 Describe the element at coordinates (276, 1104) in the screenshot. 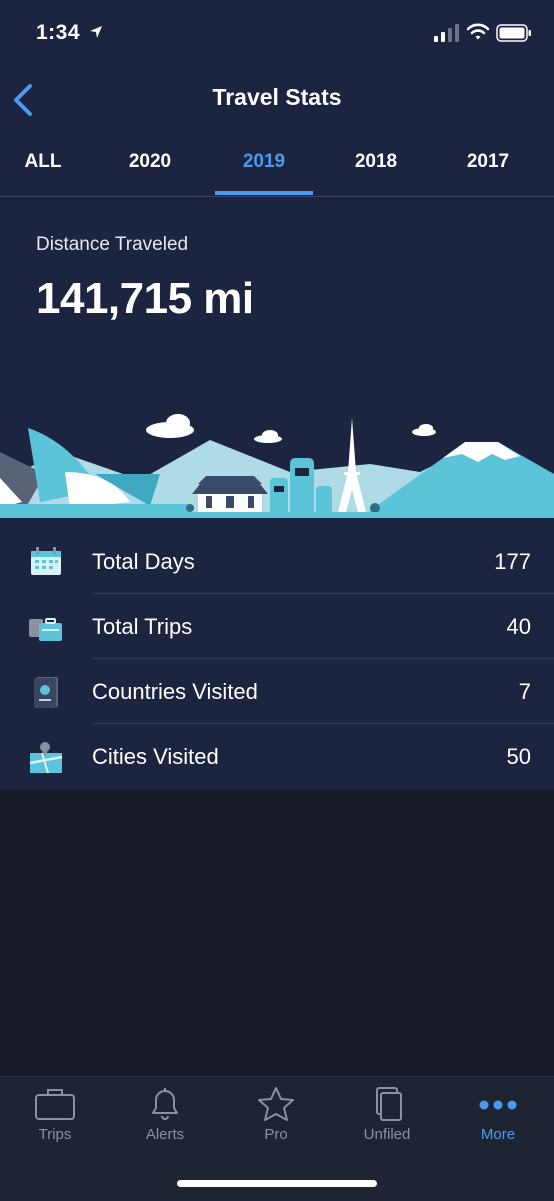

I see `star-icon` at that location.